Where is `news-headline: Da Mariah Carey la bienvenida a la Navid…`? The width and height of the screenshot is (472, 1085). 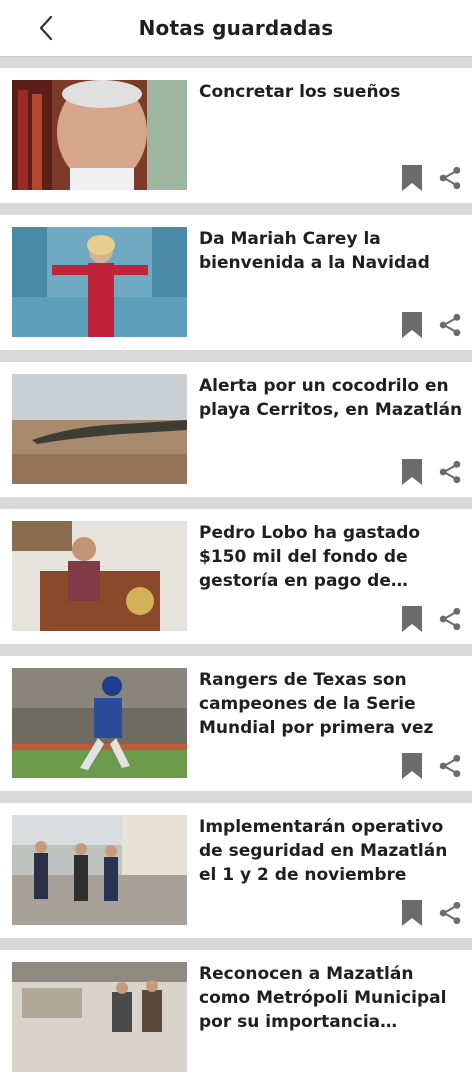 news-headline: Da Mariah Carey la bienvenida a la Navid… is located at coordinates (331, 251).